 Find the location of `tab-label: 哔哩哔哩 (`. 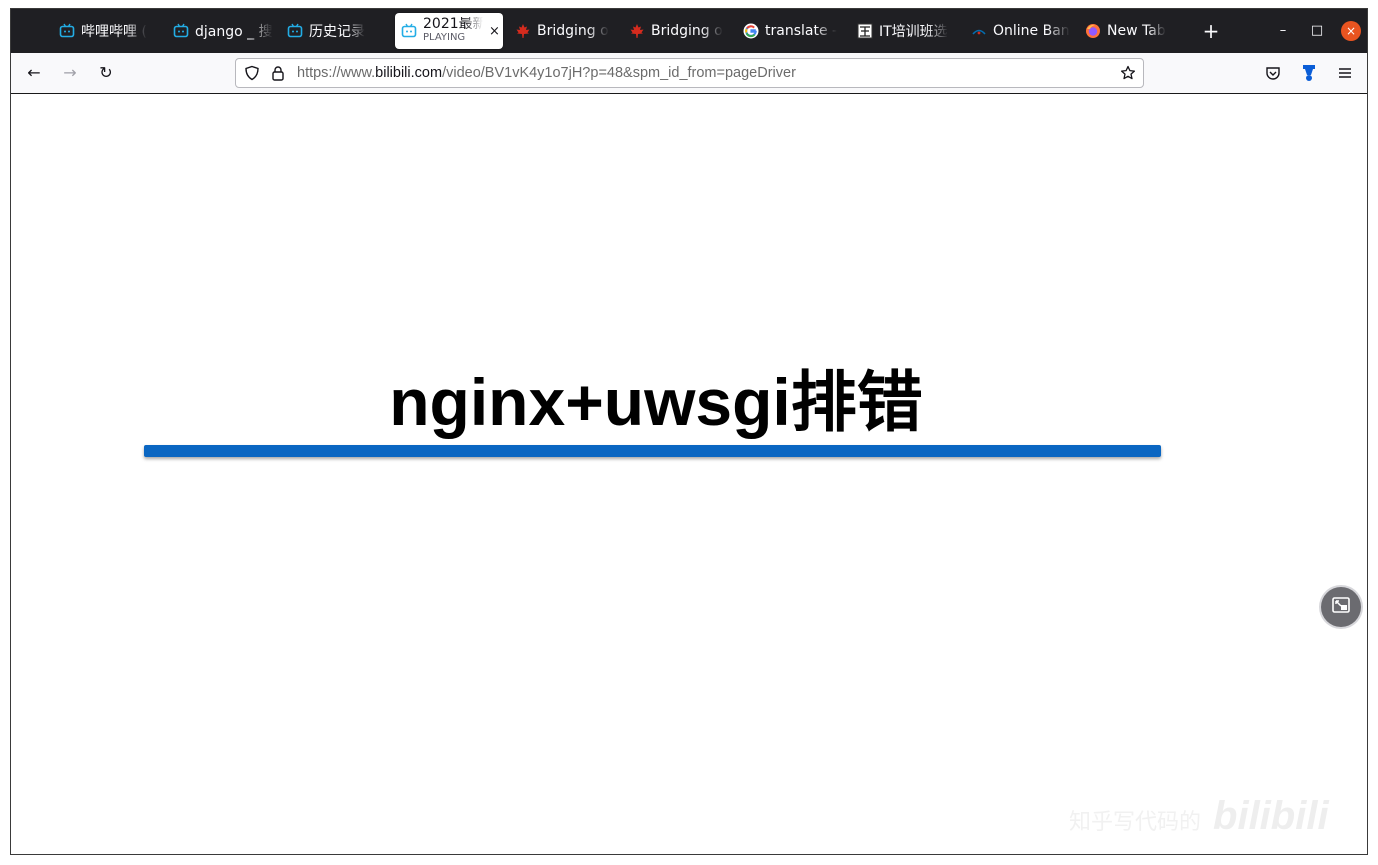

tab-label: 哔哩哔哩 ( is located at coordinates (114, 32).